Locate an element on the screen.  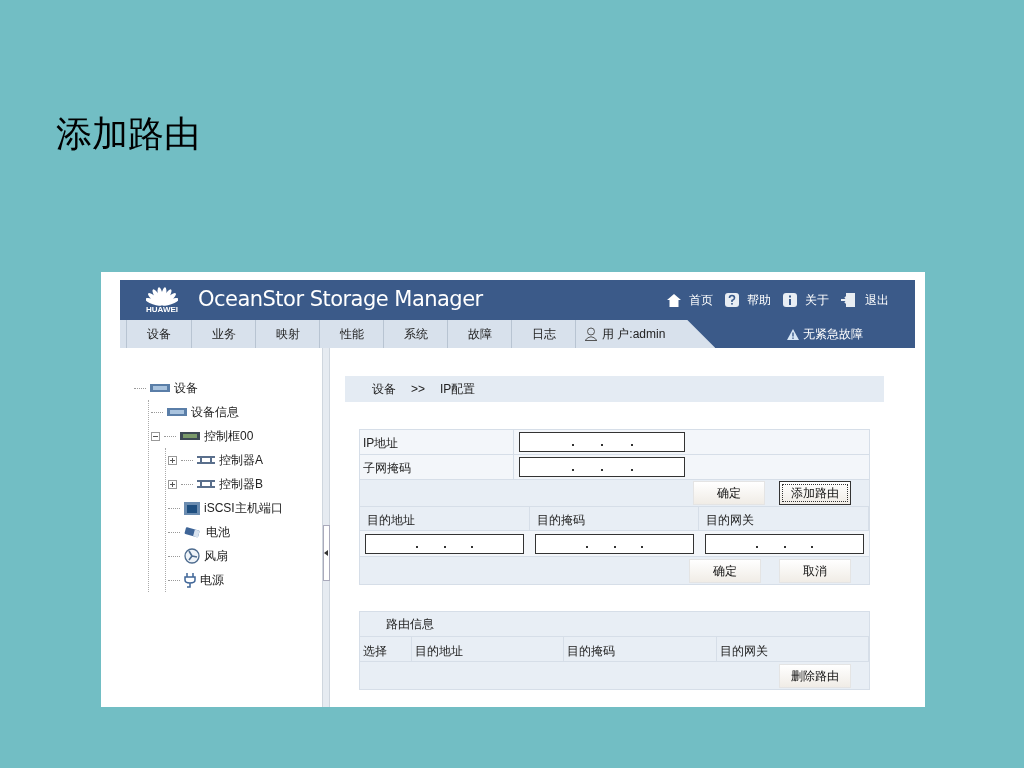
header-link: 关于 is located at coordinates (817, 300).